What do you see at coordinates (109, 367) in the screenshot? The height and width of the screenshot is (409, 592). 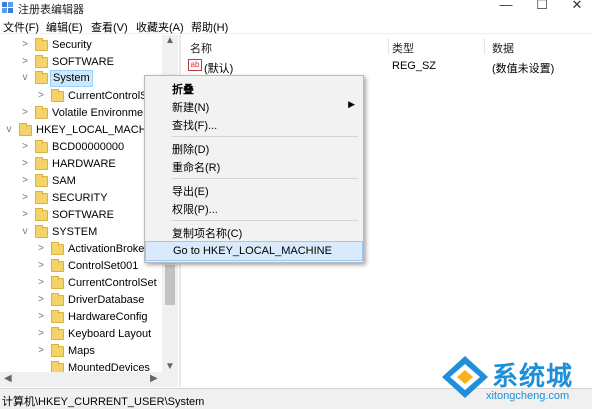 I see `tree-item-label: MountedDevices` at bounding box center [109, 367].